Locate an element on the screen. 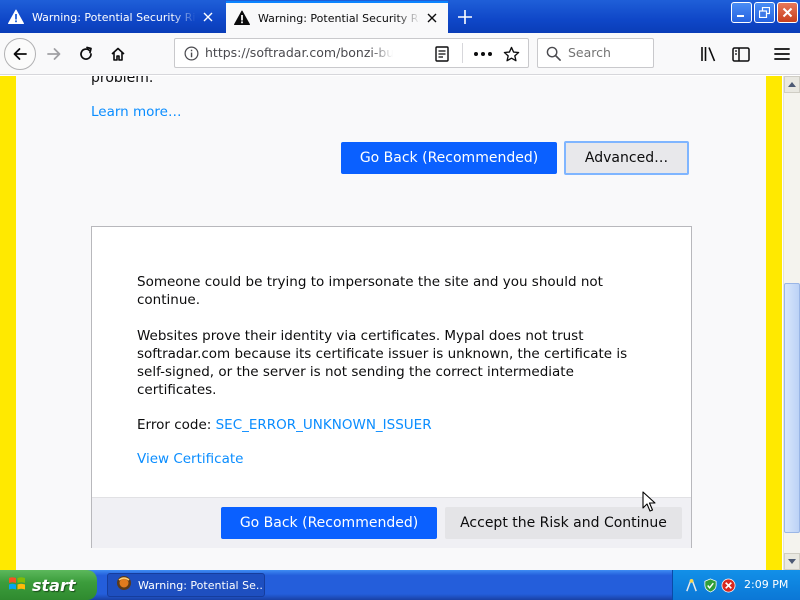 The width and height of the screenshot is (800, 600). warning-stripe-right is located at coordinates (774, 323).